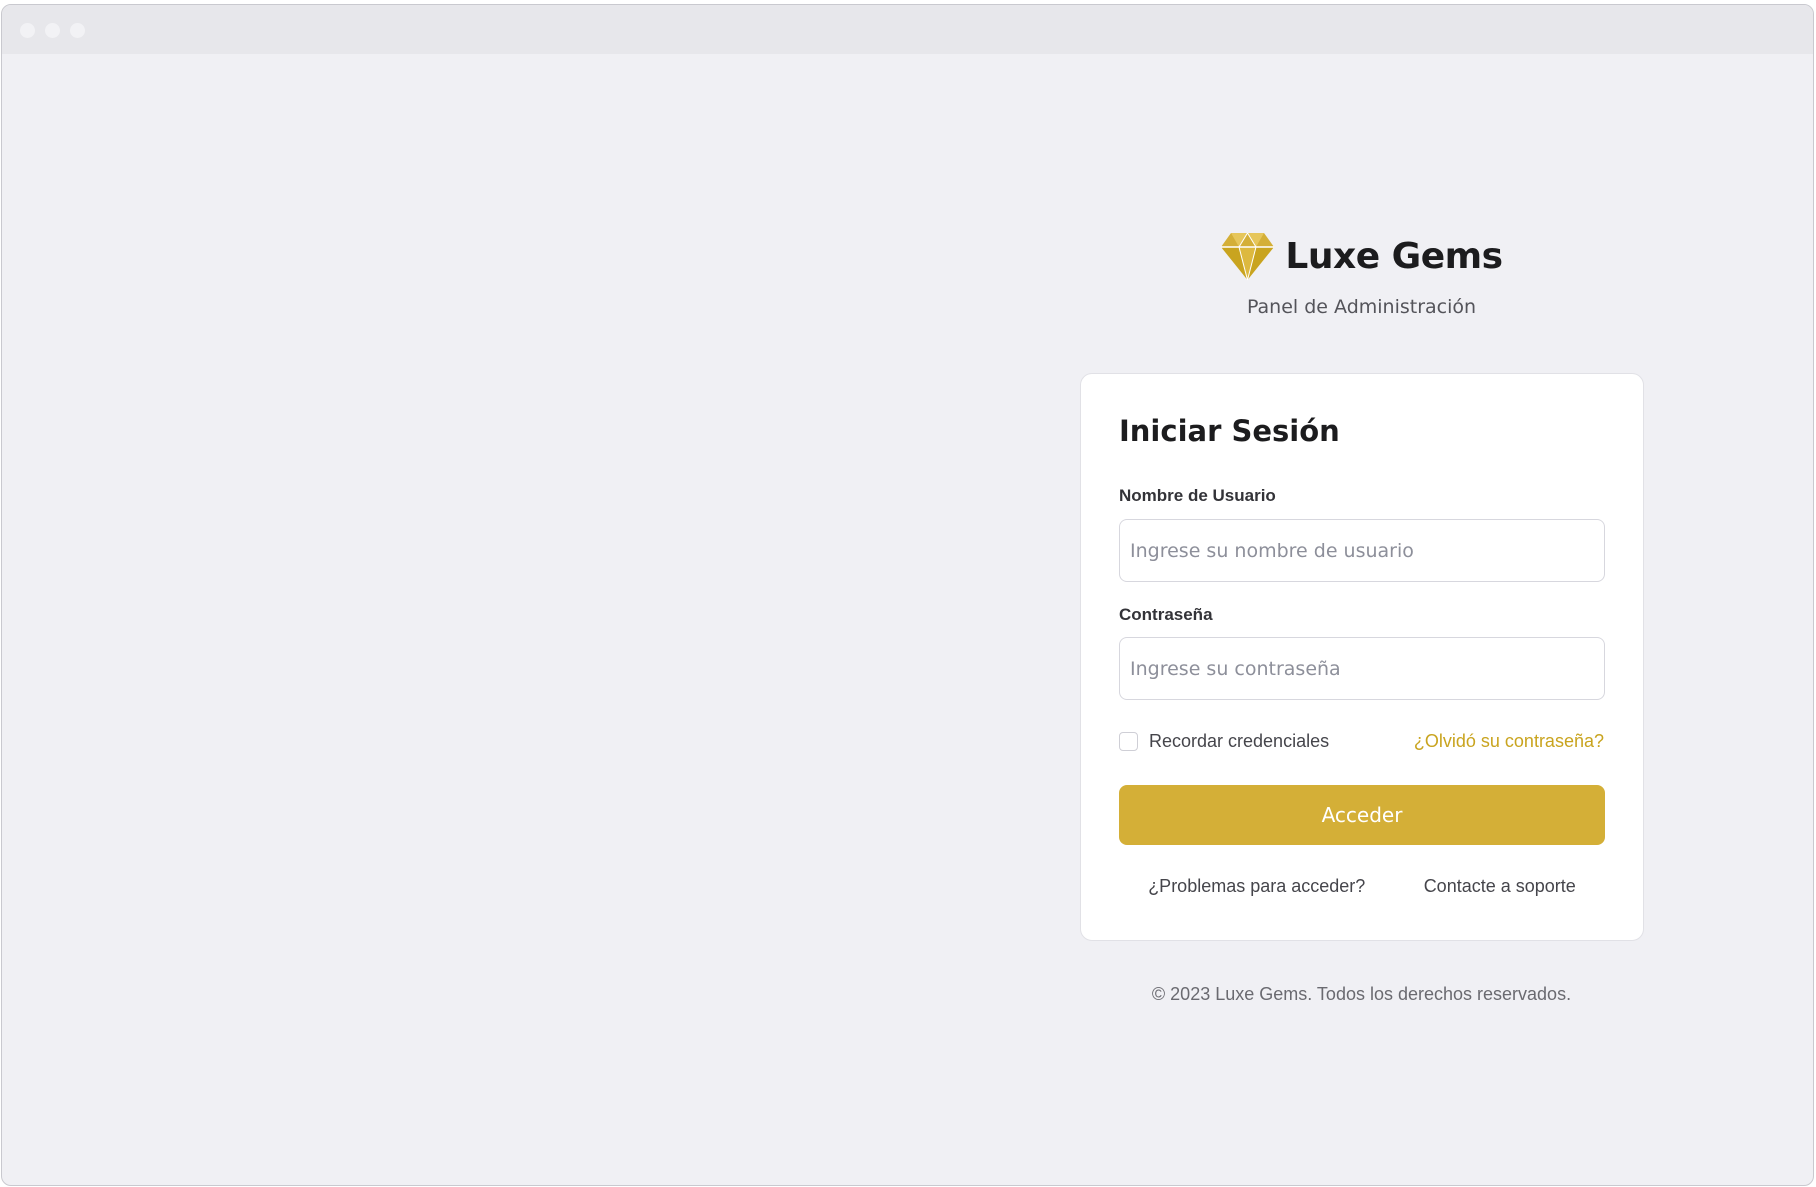 This screenshot has height=1187, width=1816. What do you see at coordinates (1362, 668) in the screenshot?
I see `password-input` at bounding box center [1362, 668].